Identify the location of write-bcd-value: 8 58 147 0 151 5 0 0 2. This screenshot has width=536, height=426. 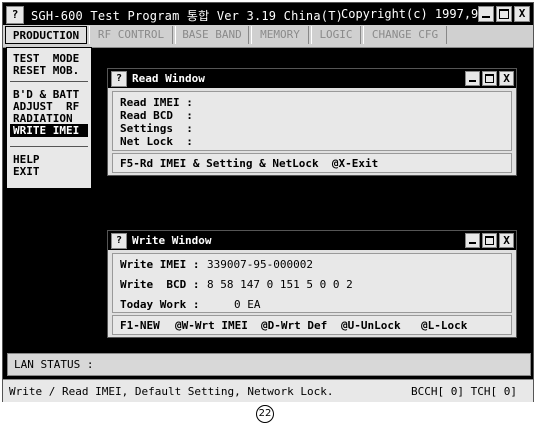
(280, 284).